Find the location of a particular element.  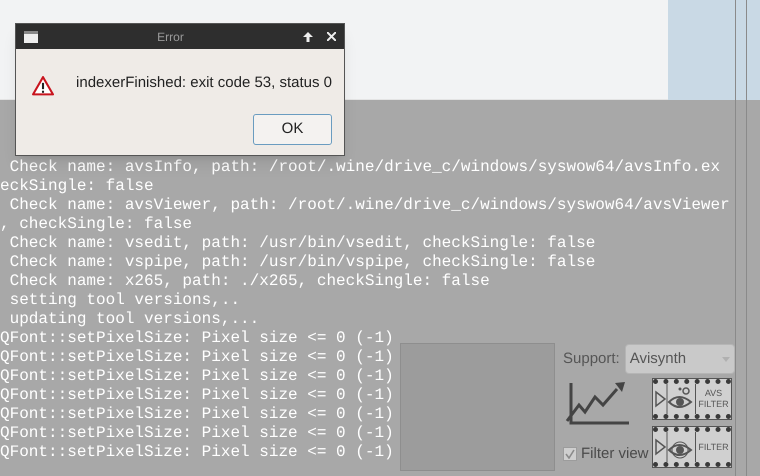

log-line: Check name: vspipe, path: /usr/bin/vspipe, checkSingle: false is located at coordinates (302, 262).